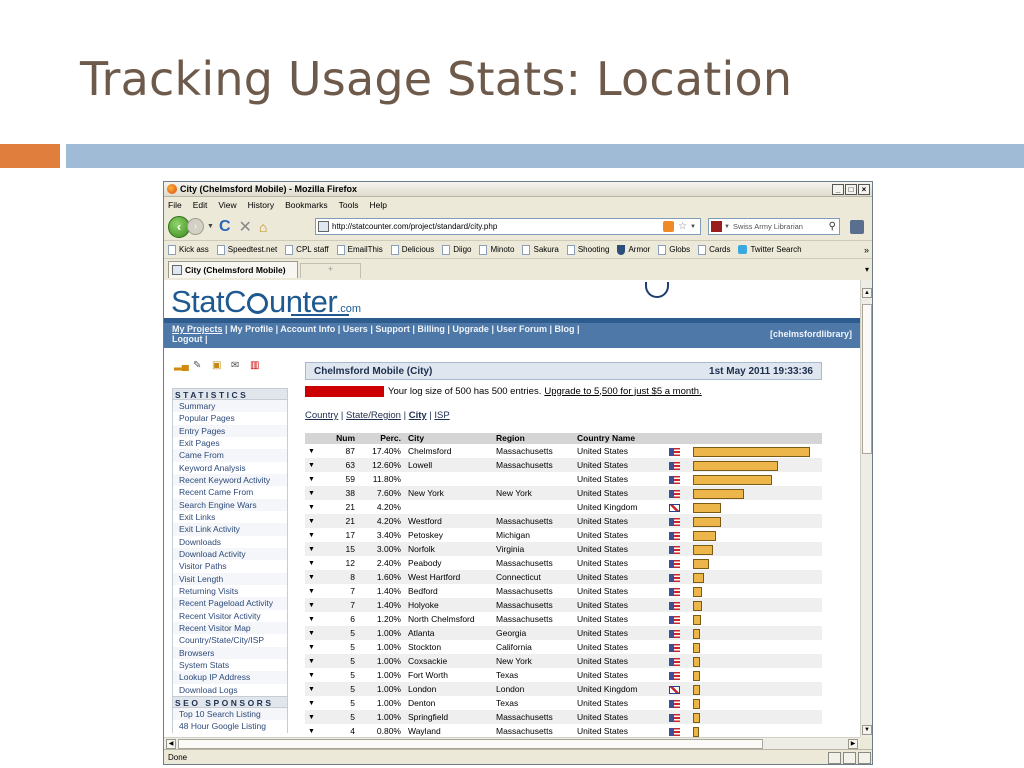 Image resolution: width=1024 pixels, height=768 pixels. I want to click on reload-icon: C, so click(225, 227).